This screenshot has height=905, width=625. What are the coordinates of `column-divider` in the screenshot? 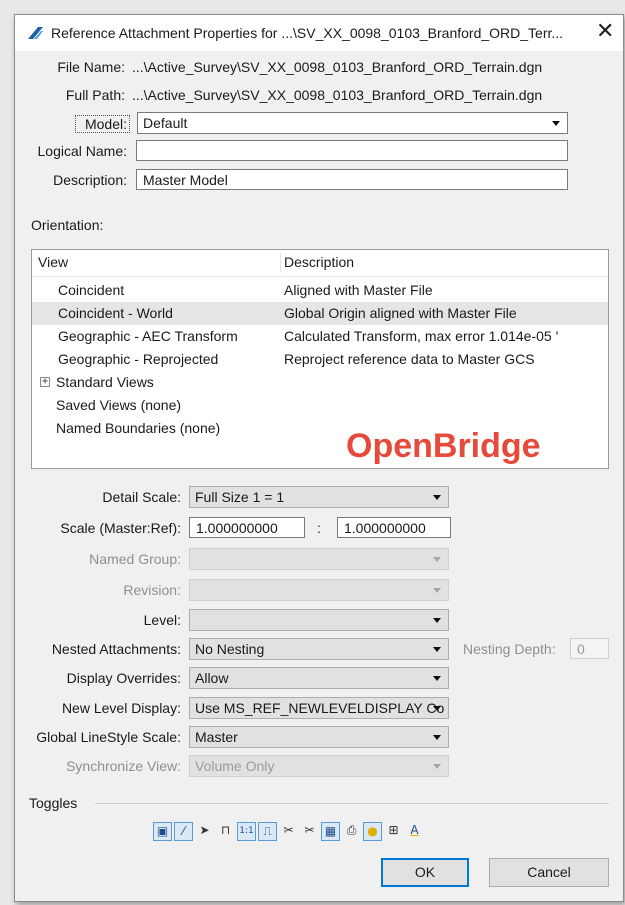 It's located at (280, 263).